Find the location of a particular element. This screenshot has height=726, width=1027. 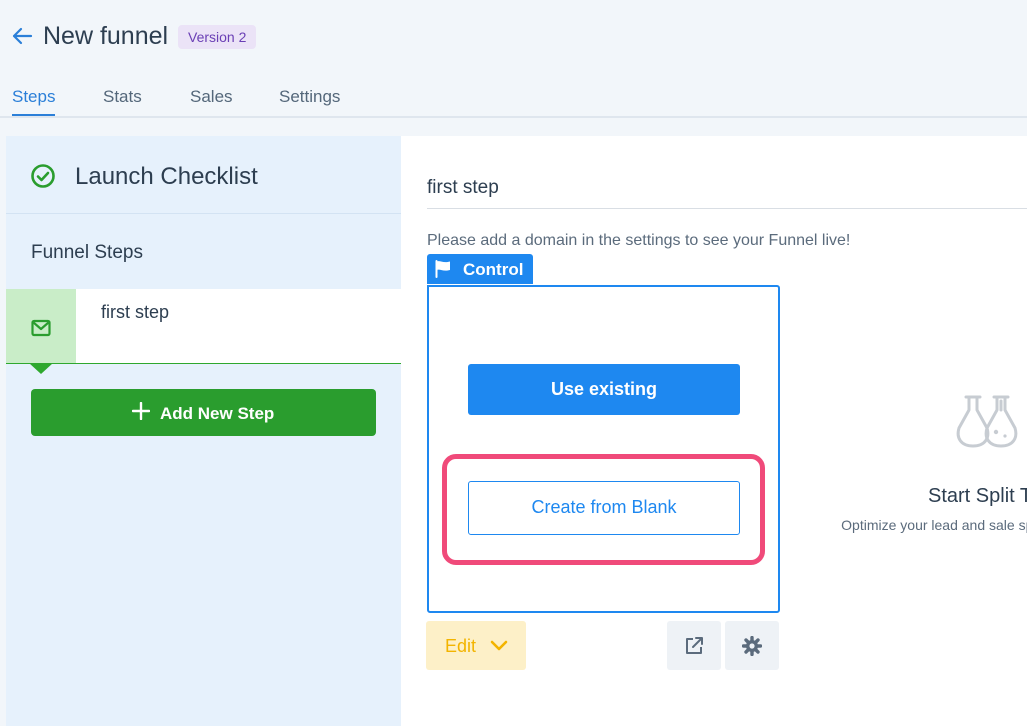

step-icon-box is located at coordinates (41, 326).